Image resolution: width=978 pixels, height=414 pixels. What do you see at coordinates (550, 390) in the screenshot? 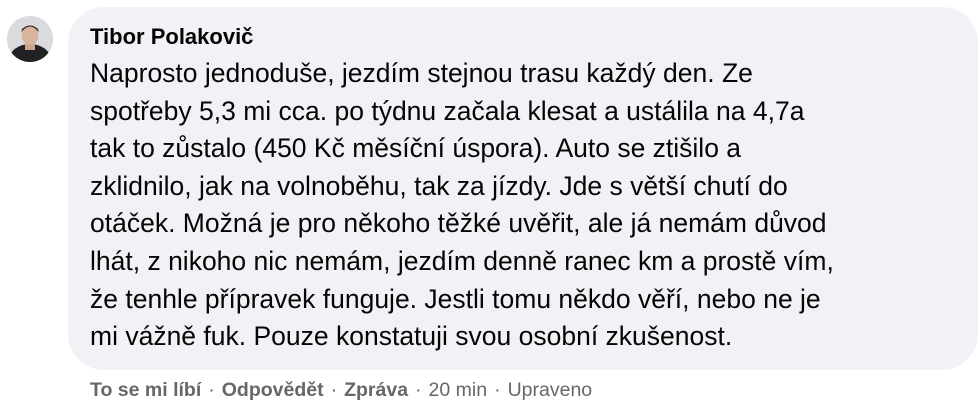
I see `edited-label: Upraveno` at bounding box center [550, 390].